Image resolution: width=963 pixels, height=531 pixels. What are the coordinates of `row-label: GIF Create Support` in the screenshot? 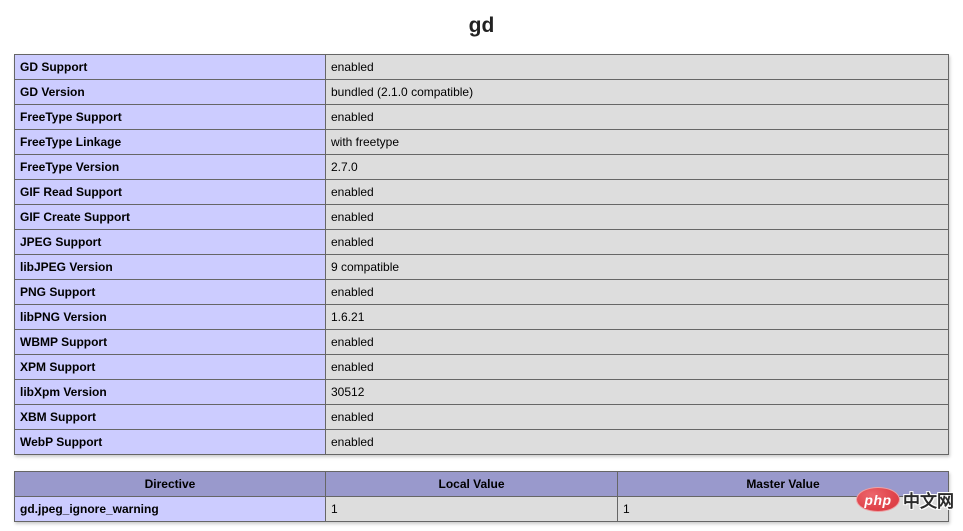 It's located at (170, 217).